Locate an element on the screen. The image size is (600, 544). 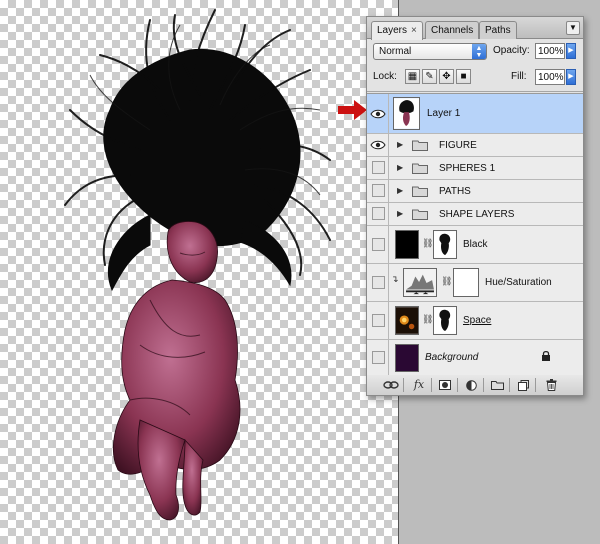
layer-name: Background is located at coordinates (452, 357).